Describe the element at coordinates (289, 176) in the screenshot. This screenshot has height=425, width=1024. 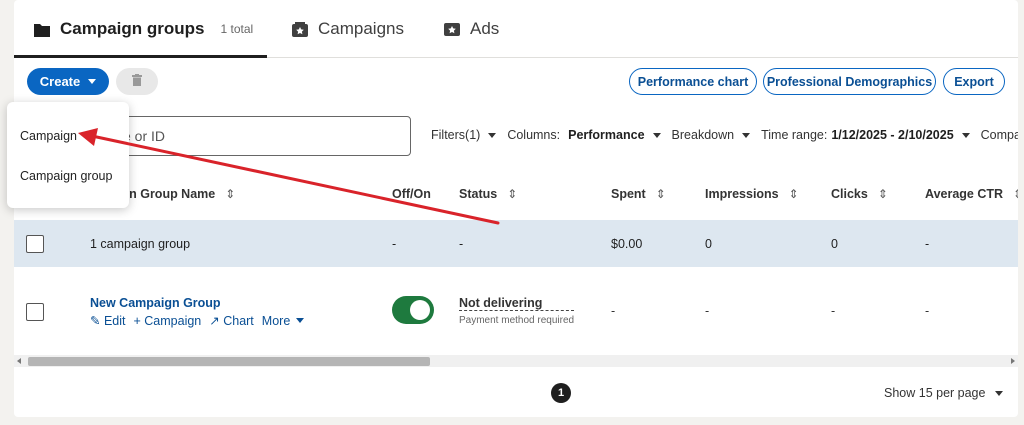
I see `annotation-arrow` at that location.